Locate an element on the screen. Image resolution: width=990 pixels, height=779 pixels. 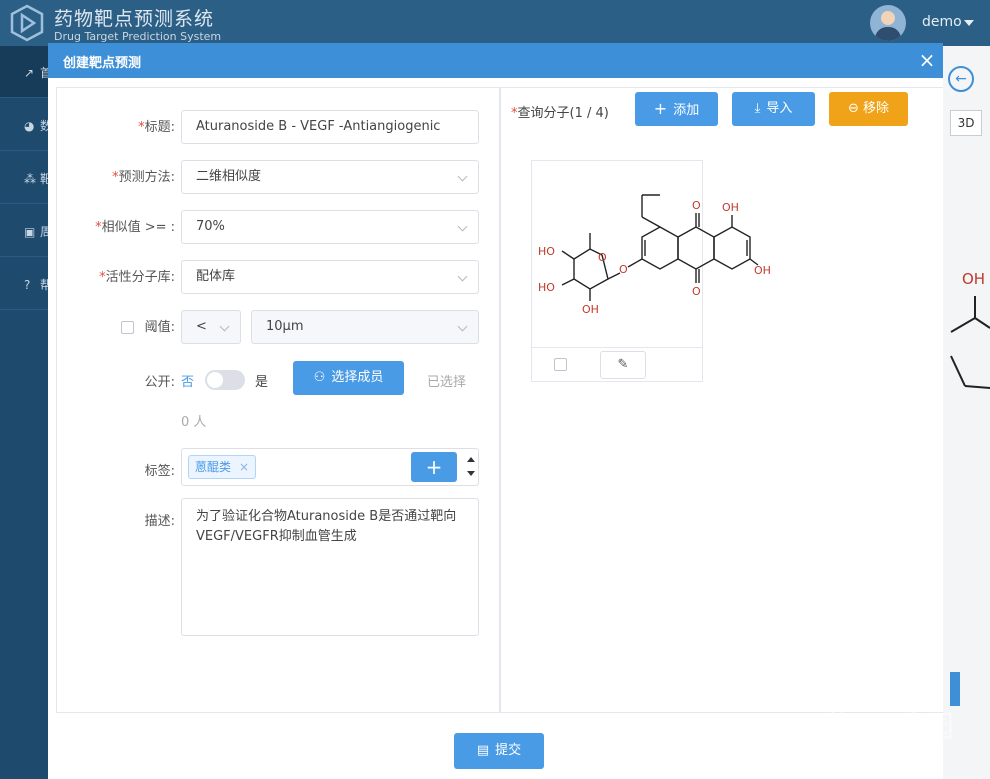
sidebar-item-target: ⁂ 靶 is located at coordinates (26, 178).